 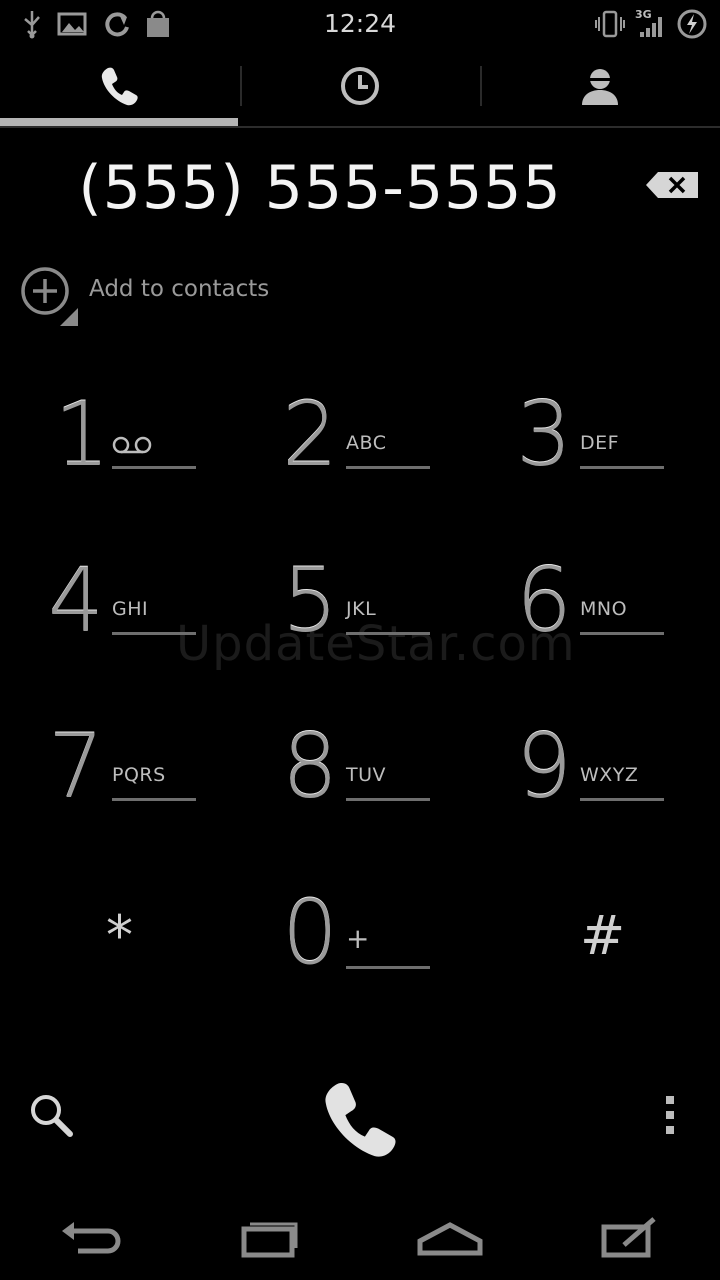 I want to click on add-circle-icon, so click(x=48, y=294).